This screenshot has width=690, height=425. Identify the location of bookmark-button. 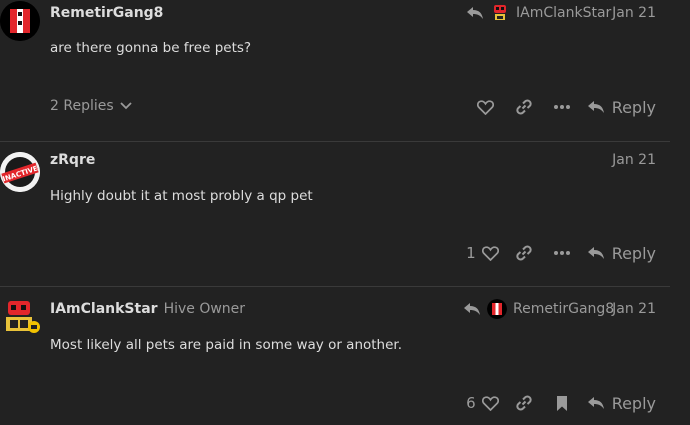
(562, 403).